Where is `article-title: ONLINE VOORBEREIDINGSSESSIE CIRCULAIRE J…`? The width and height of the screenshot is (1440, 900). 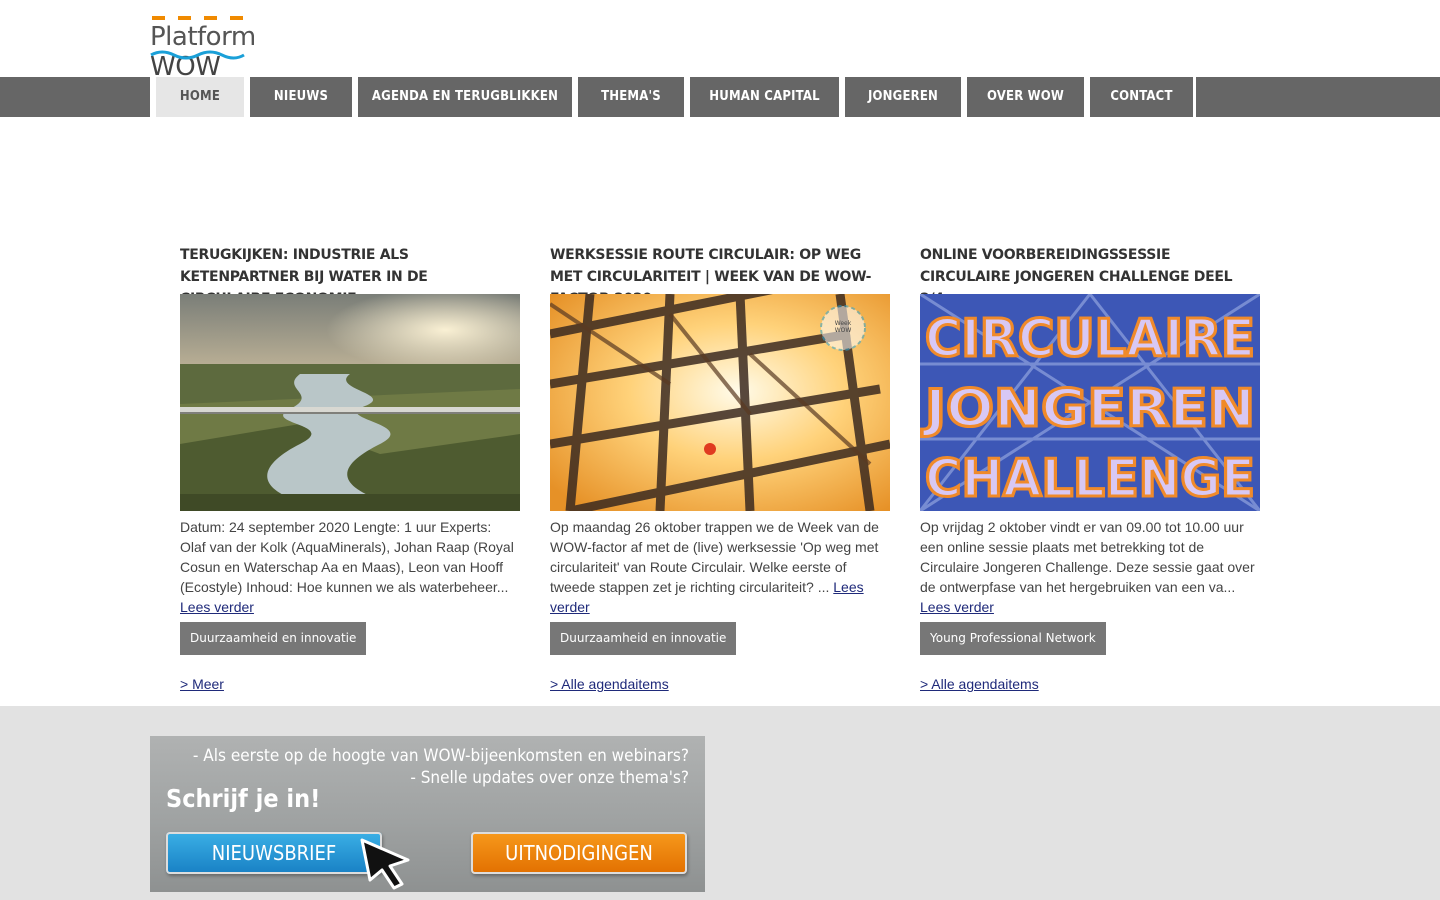 article-title: ONLINE VOORBEREIDINGSSESSIE CIRCULAIRE J… is located at coordinates (1090, 275).